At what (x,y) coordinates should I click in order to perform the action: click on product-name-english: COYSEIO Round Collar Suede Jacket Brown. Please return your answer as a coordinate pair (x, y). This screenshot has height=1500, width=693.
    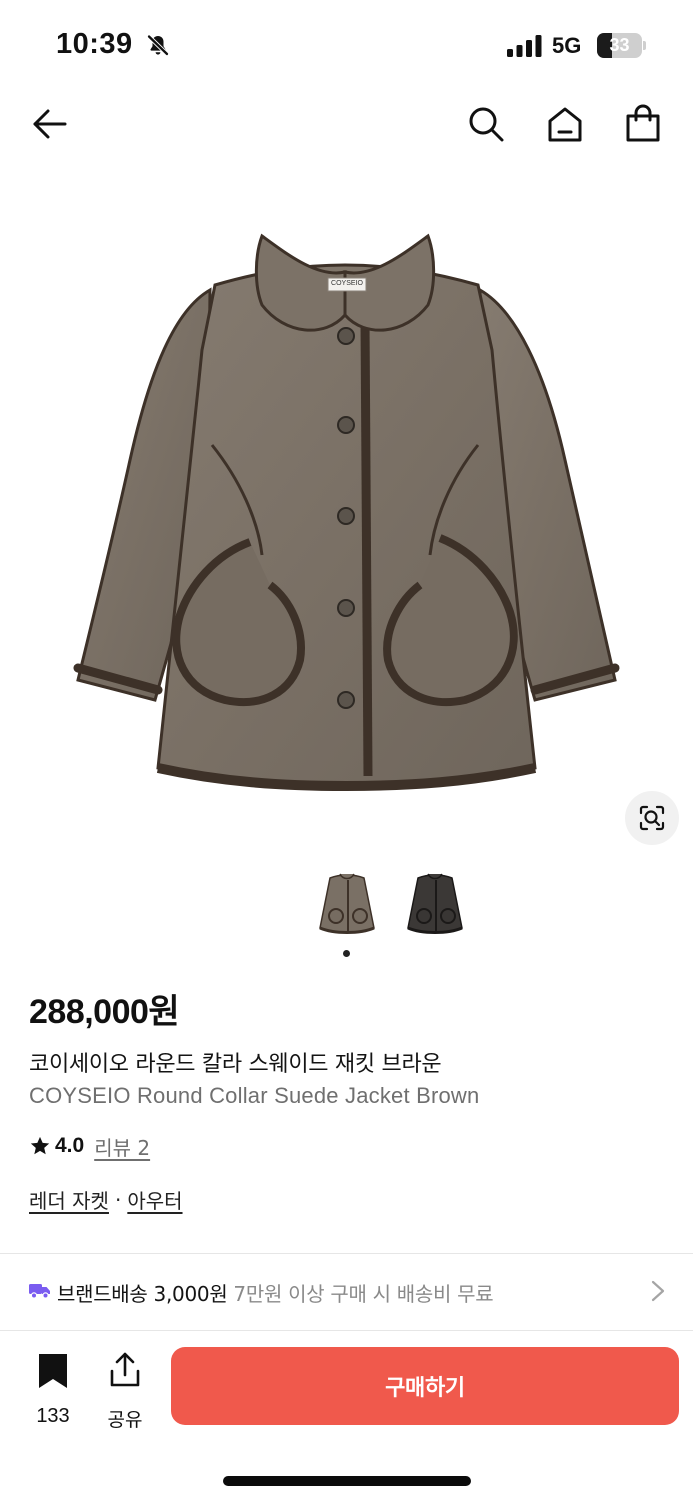
    Looking at the image, I should click on (254, 1095).